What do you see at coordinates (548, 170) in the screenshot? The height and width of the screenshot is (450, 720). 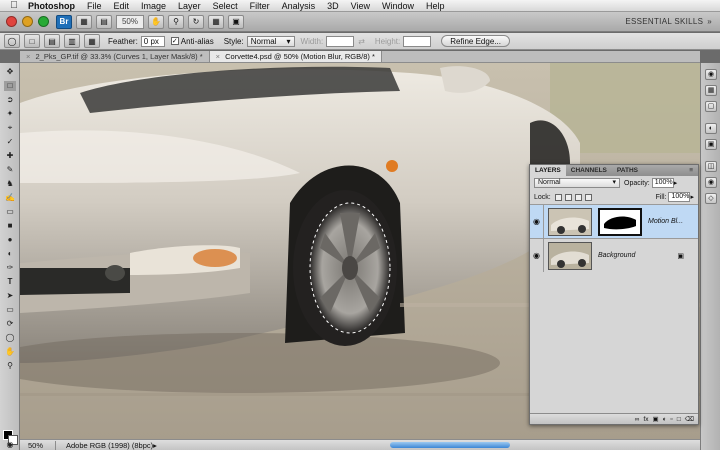 I see `tab-layers: LAYERS` at bounding box center [548, 170].